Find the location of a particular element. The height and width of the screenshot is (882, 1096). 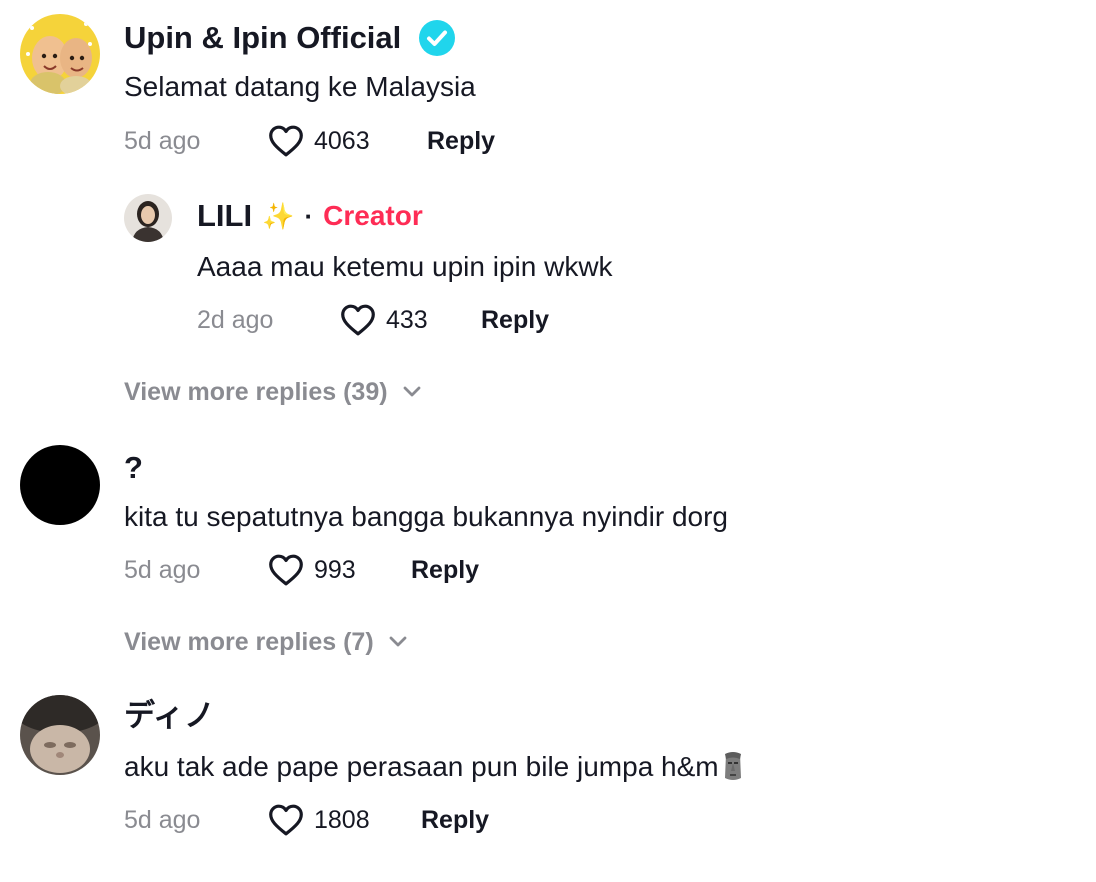

view-more-label: View more replies (39) is located at coordinates (256, 392).